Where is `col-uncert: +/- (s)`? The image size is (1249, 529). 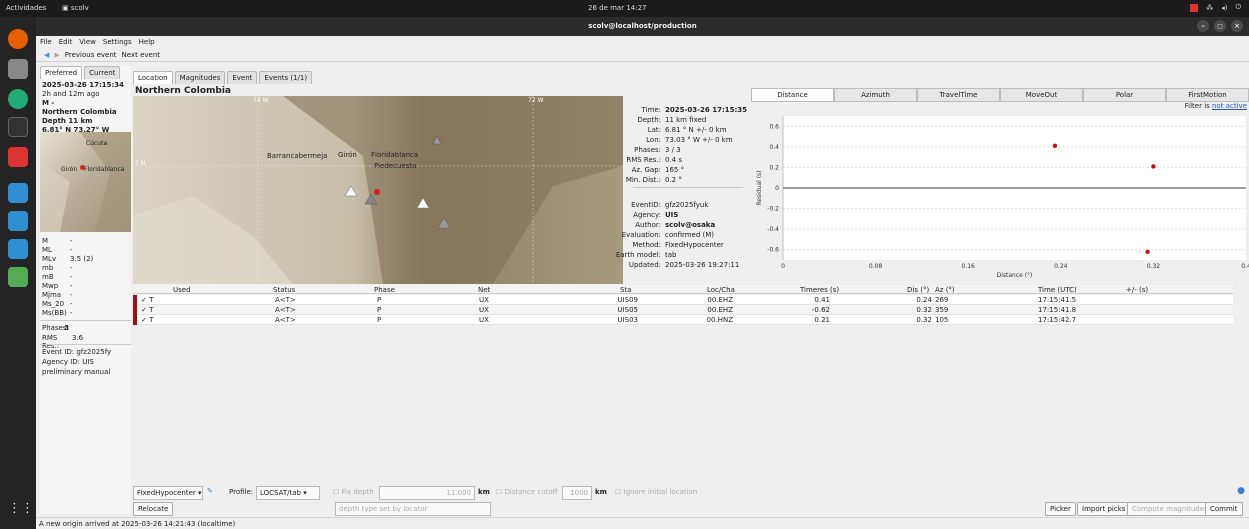 col-uncert: +/- (s) is located at coordinates (1137, 290).